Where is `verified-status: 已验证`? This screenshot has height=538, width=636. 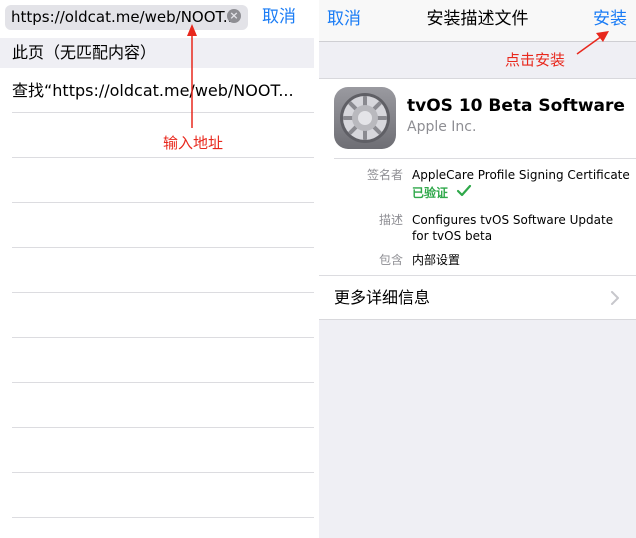
verified-status: 已验证 is located at coordinates (430, 193).